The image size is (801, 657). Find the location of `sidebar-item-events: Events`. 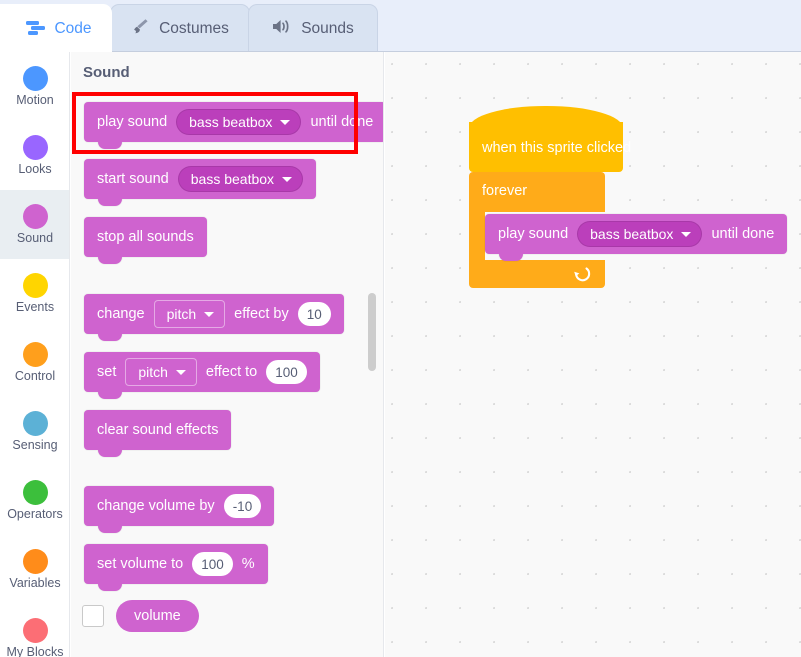

sidebar-item-events: Events is located at coordinates (34, 293).